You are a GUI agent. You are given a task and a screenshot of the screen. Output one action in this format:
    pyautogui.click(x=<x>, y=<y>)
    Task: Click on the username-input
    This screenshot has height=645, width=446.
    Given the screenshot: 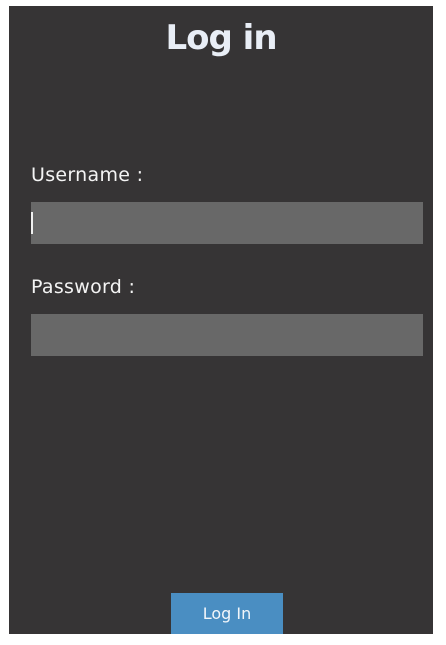 What is the action you would take?
    pyautogui.click(x=227, y=223)
    